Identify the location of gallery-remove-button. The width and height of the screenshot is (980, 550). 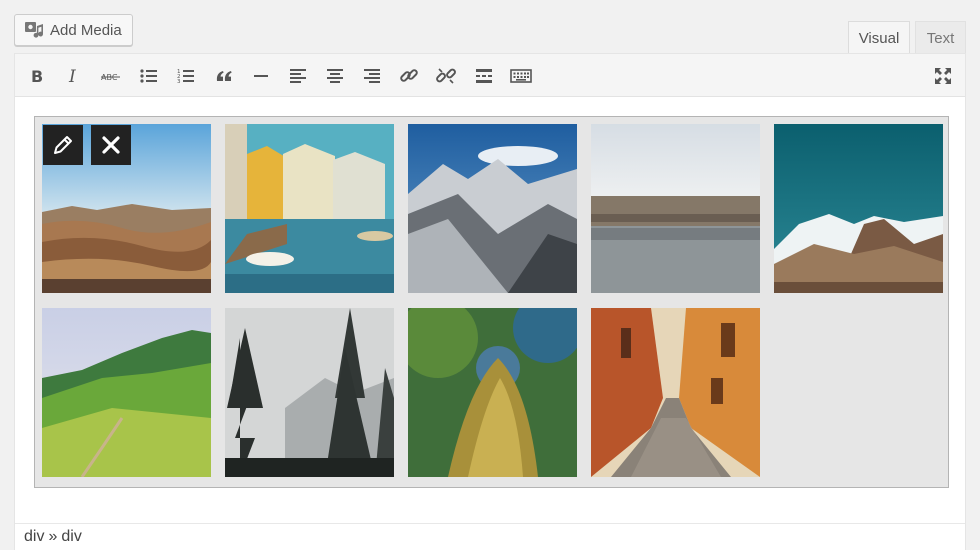
(111, 145).